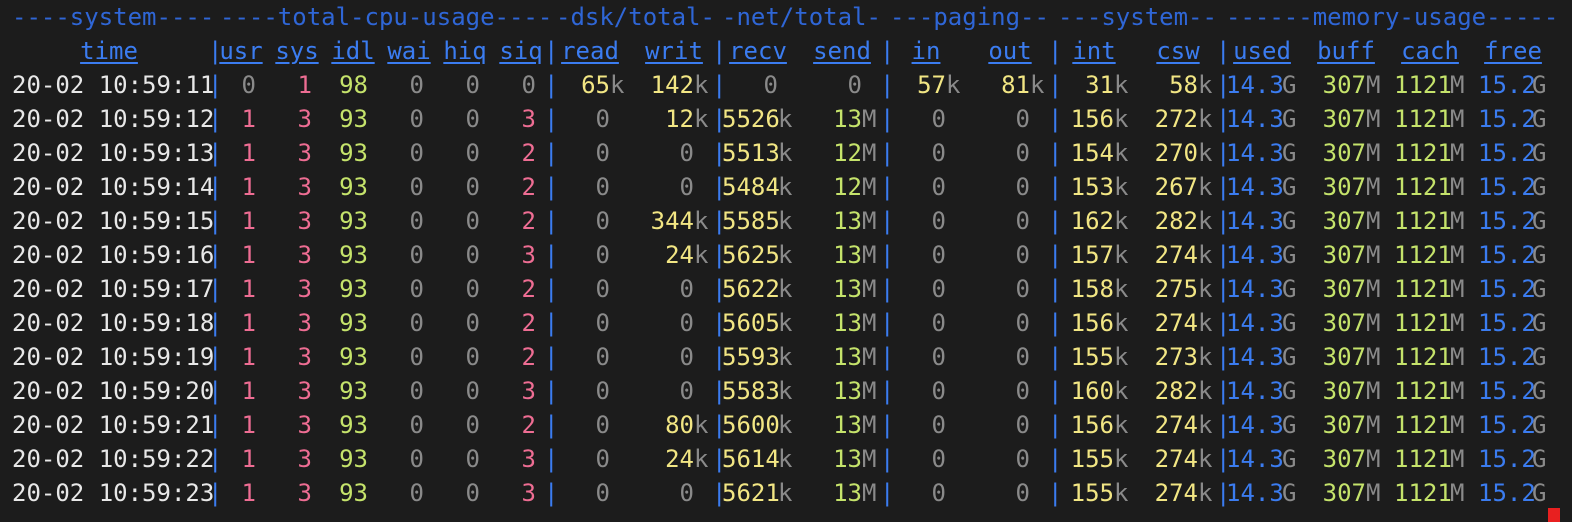  What do you see at coordinates (1457, 493) in the screenshot?
I see `cach-unit: M` at bounding box center [1457, 493].